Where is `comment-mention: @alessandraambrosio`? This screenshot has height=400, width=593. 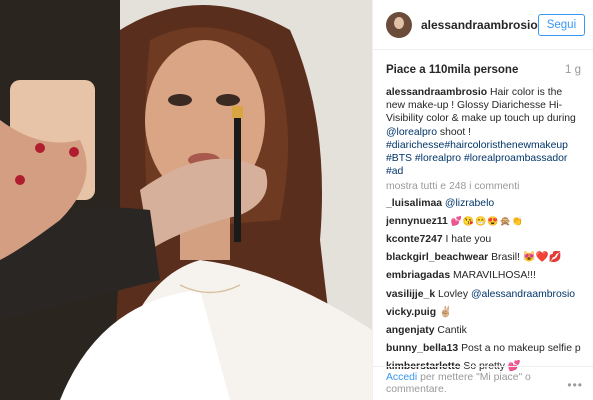
comment-mention: @alessandraambrosio is located at coordinates (523, 294).